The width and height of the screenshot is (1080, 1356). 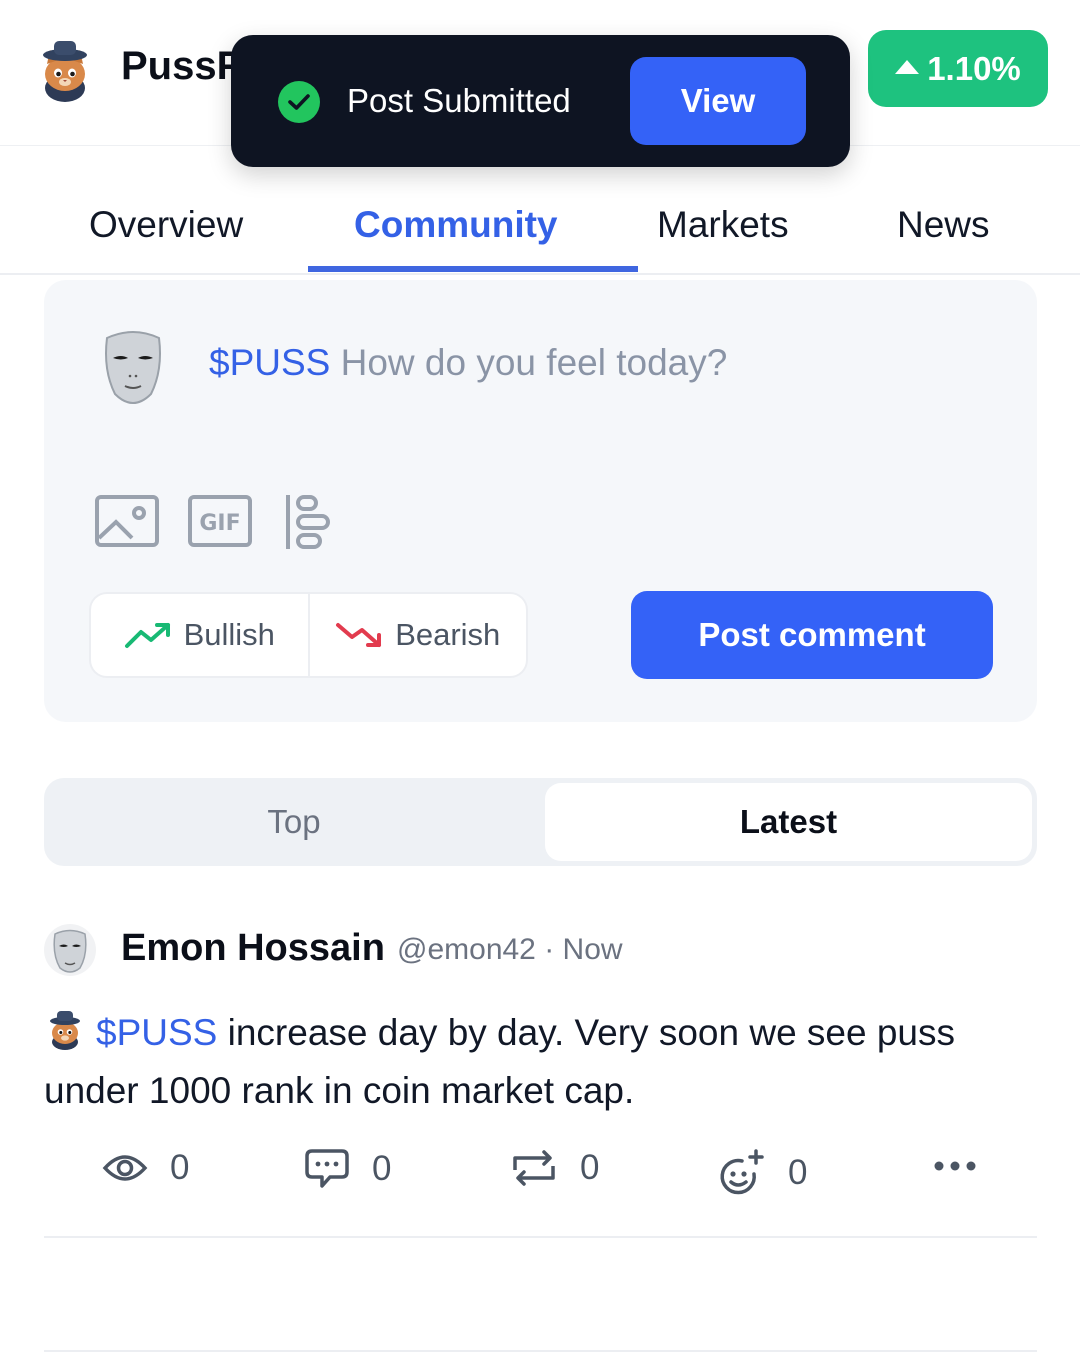 I want to click on mask-avatar, so click(x=133, y=367).